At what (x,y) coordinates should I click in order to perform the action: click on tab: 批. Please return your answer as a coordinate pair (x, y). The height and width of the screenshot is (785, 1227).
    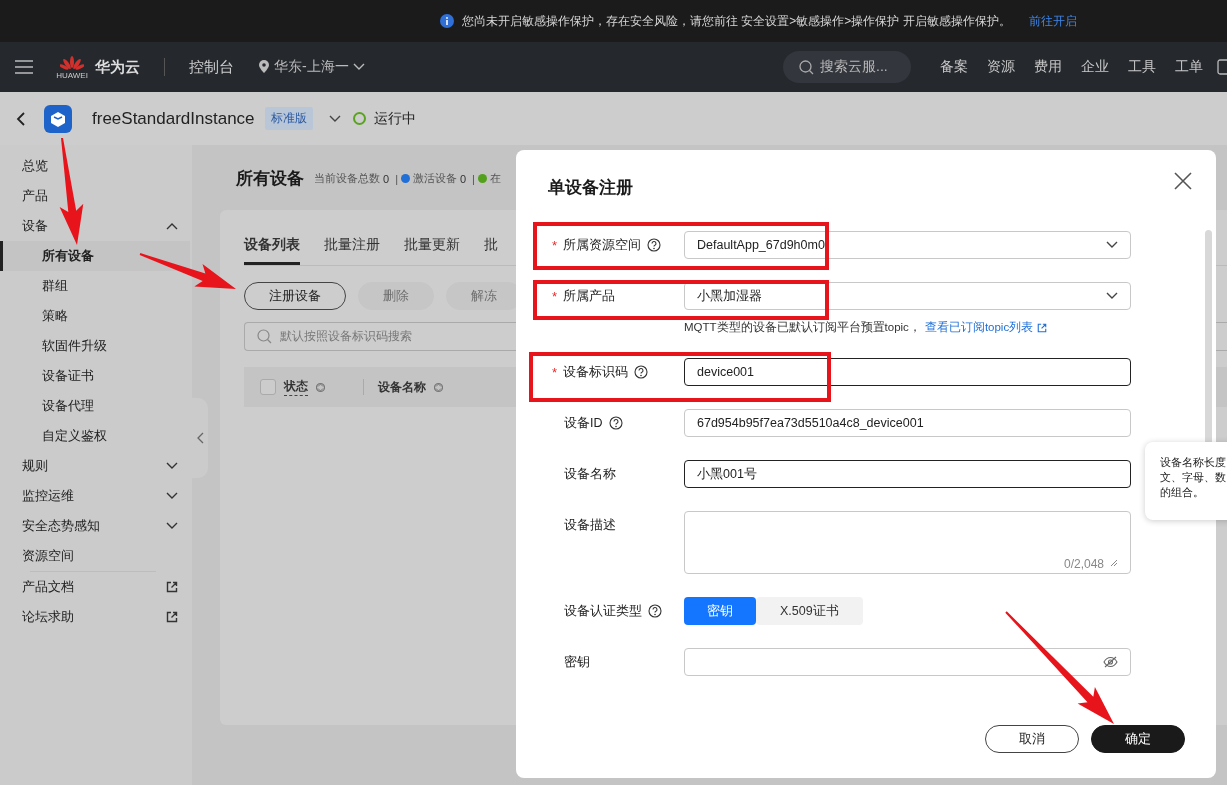
    Looking at the image, I should click on (491, 250).